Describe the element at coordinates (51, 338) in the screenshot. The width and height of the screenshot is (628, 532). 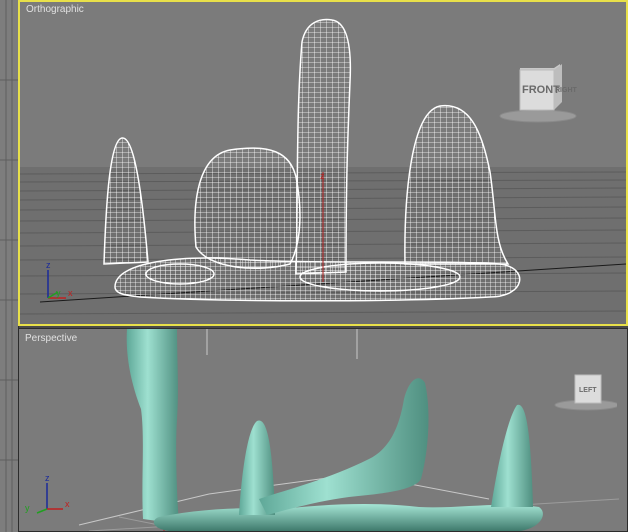
I see `viewport-label: Perspective` at that location.